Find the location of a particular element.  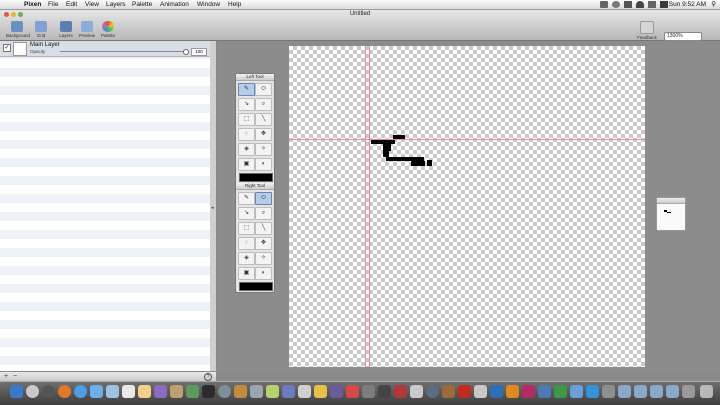

left-pencil-tool: ✎ is located at coordinates (246, 89).